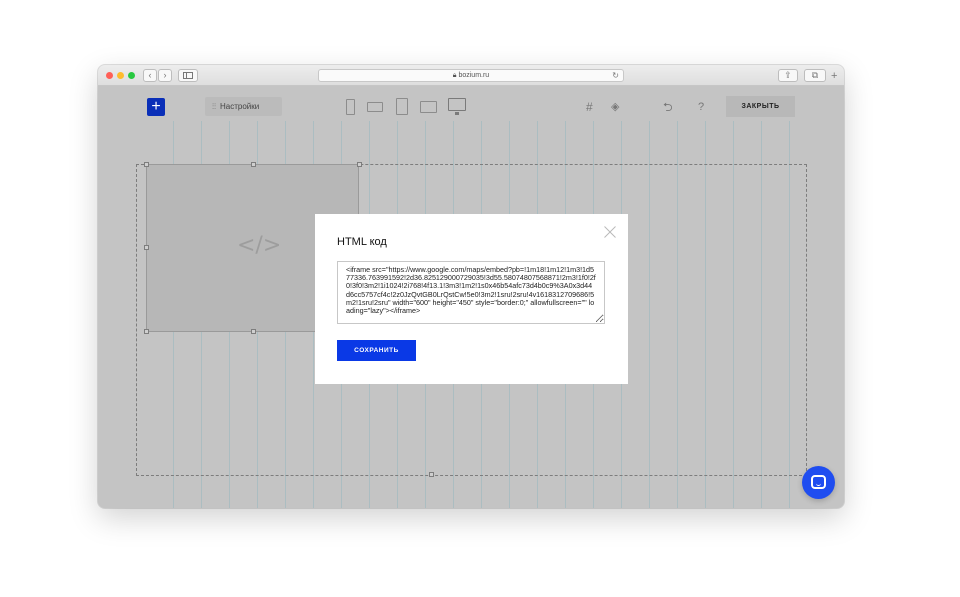 This screenshot has height=597, width=960. Describe the element at coordinates (240, 106) in the screenshot. I see `settings-label: Настройки` at that location.